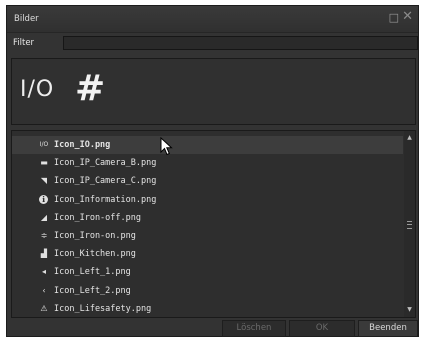  I want to click on info-icon: ℹ, so click(43, 199).